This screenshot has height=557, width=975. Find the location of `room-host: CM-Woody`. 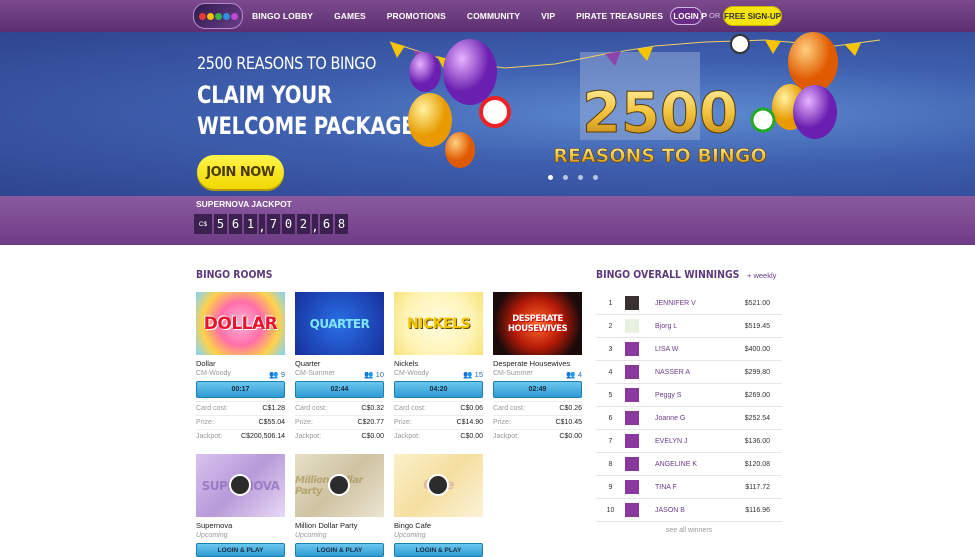

room-host: CM-Woody is located at coordinates (411, 373).